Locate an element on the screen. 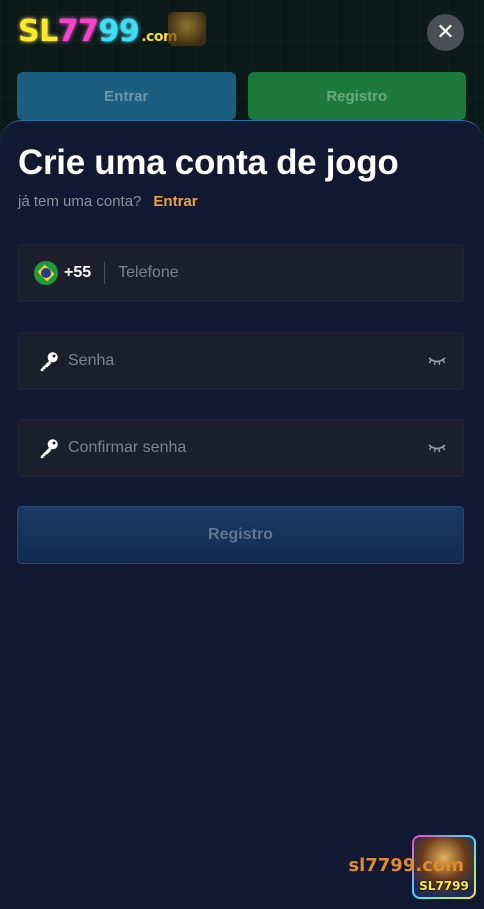 The height and width of the screenshot is (909, 484). page-title: Crie uma conta de jogo is located at coordinates (208, 162).